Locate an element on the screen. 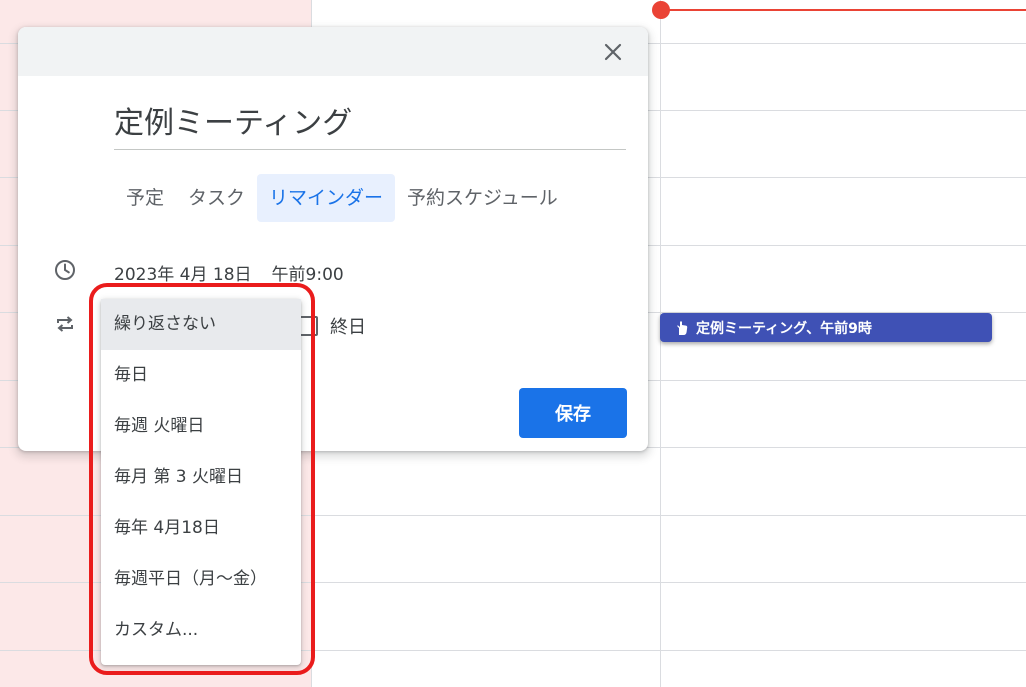 The image size is (1026, 687). repeat-option-weekdays: 毎週平日（月～金） is located at coordinates (201, 579).